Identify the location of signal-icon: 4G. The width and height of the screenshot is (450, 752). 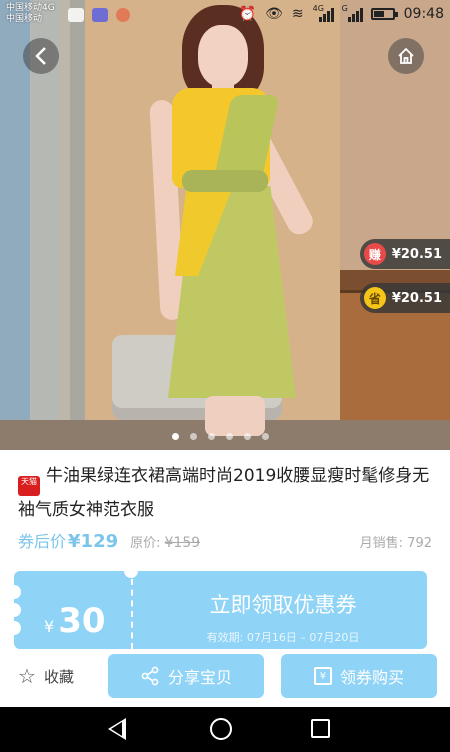
(323, 13).